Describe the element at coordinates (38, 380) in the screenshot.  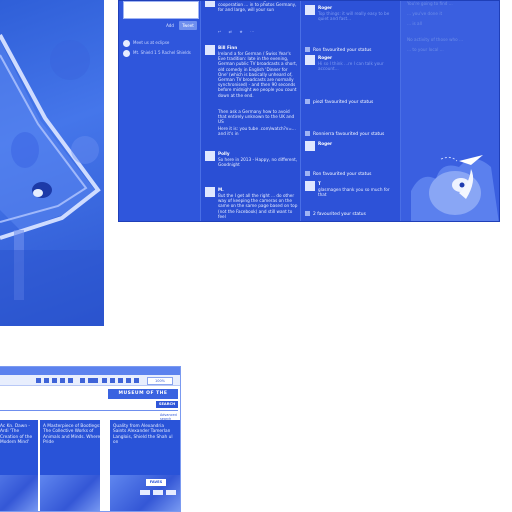
I see `back-icon` at that location.